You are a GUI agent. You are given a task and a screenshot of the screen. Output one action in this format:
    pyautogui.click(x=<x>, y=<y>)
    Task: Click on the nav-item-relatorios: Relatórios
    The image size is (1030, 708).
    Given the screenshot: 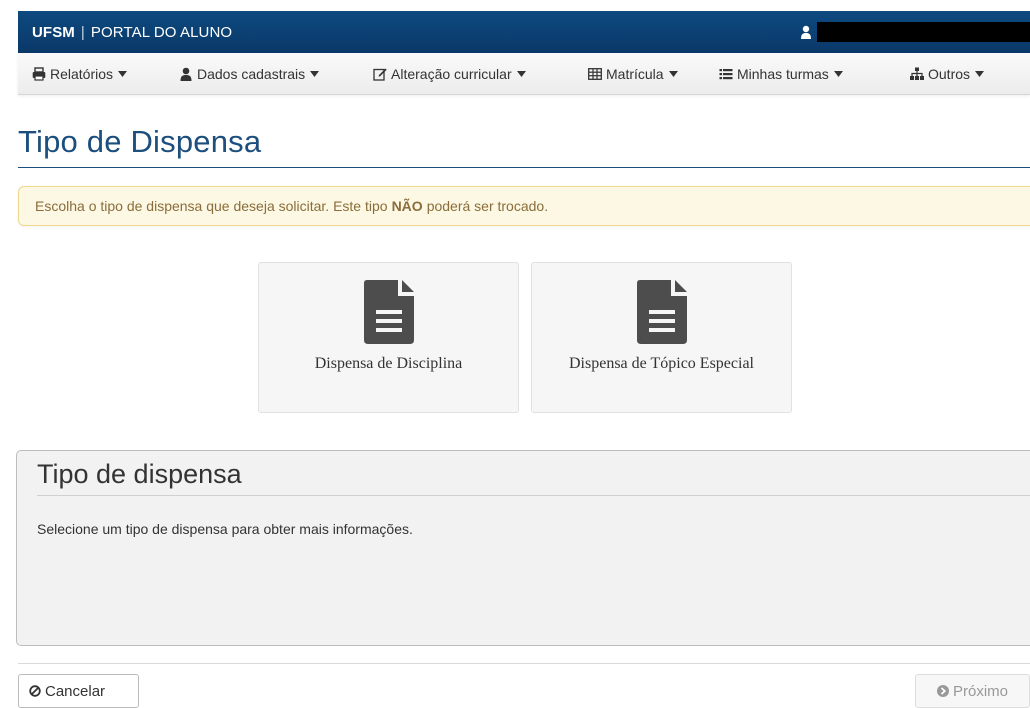 What is the action you would take?
    pyautogui.click(x=80, y=74)
    